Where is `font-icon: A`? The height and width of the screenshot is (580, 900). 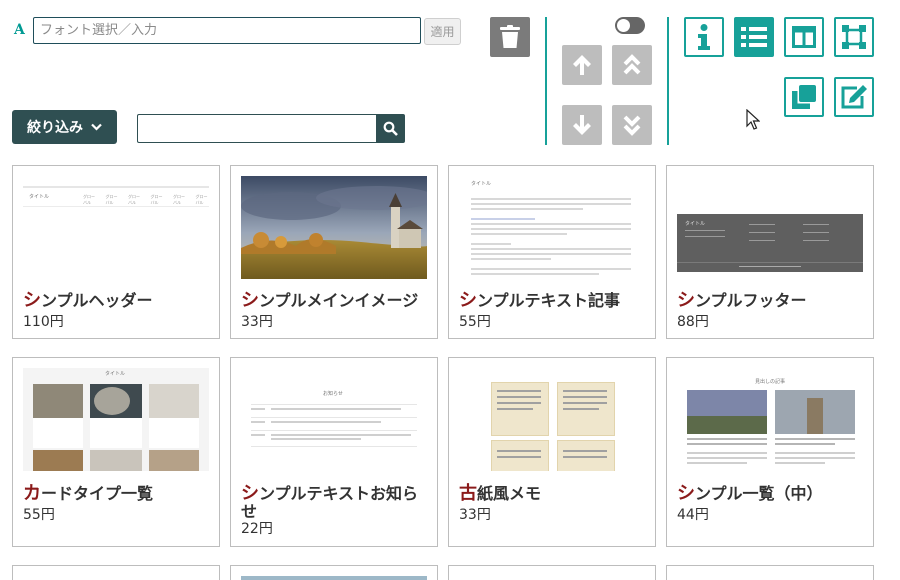
font-icon: A is located at coordinates (19, 30).